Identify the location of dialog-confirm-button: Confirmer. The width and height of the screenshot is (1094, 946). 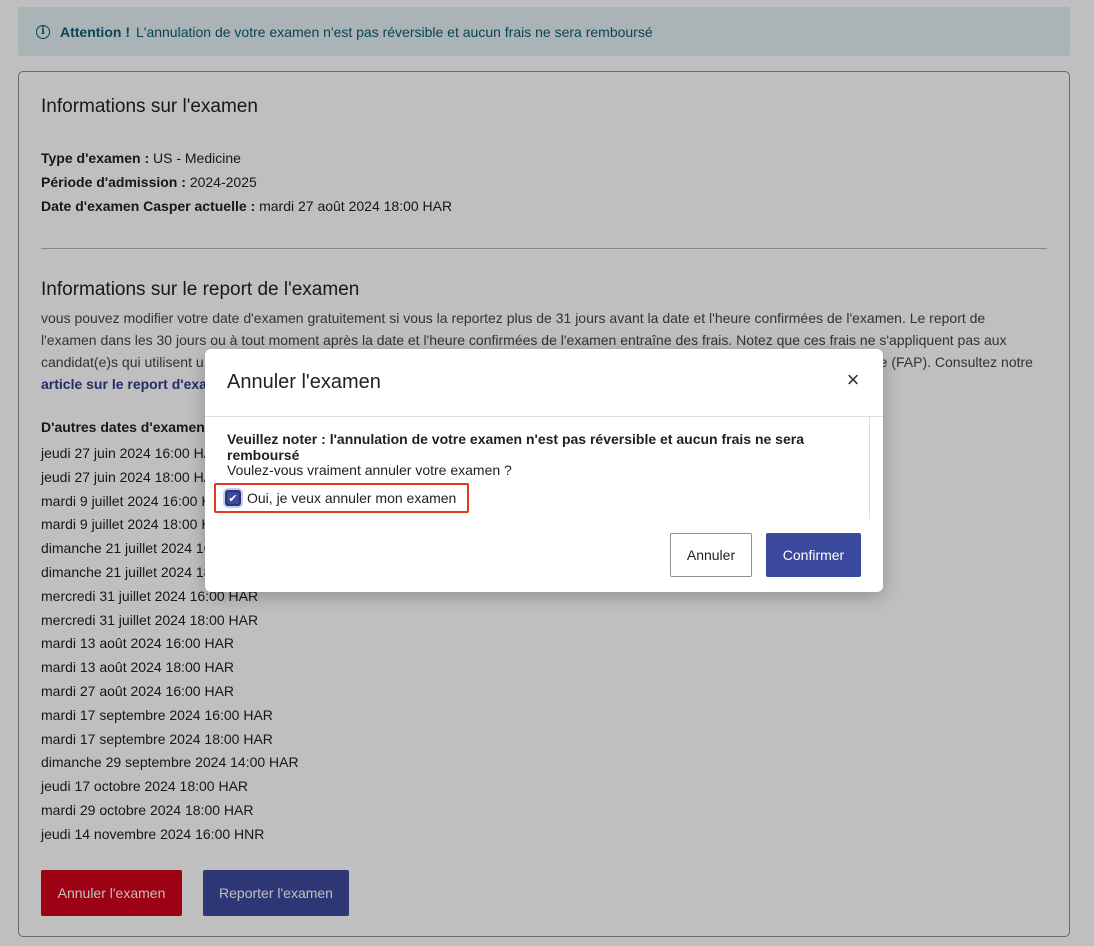
(813, 555).